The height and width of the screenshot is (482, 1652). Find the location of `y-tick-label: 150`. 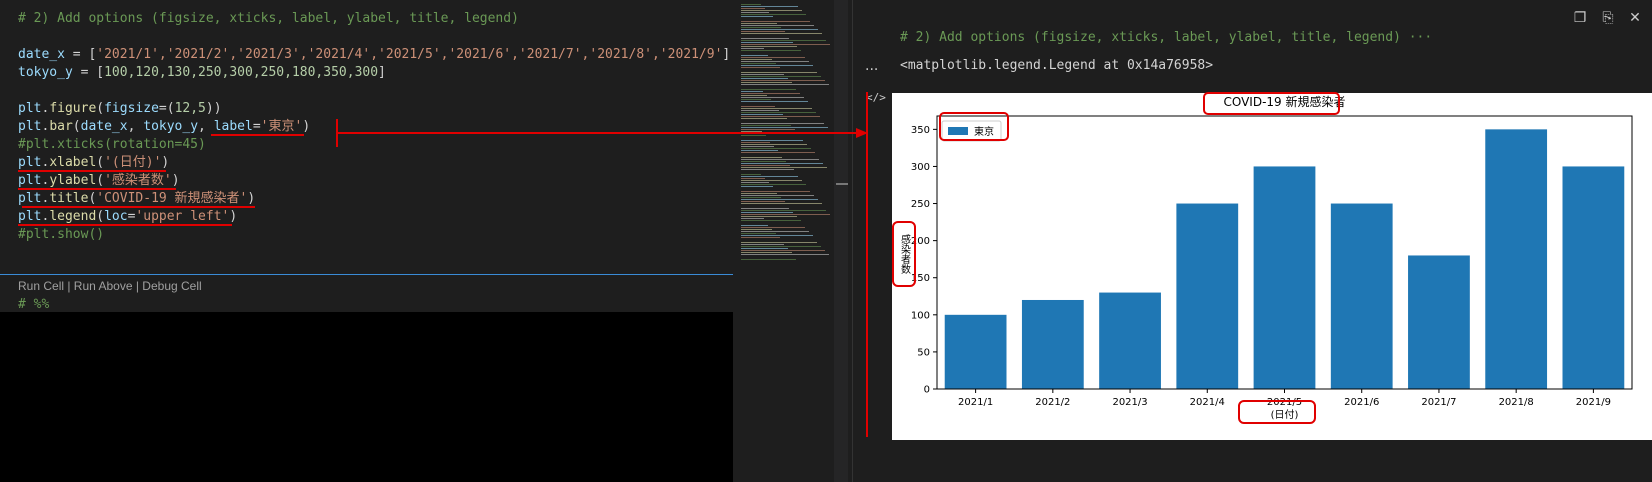

y-tick-label: 150 is located at coordinates (920, 278).